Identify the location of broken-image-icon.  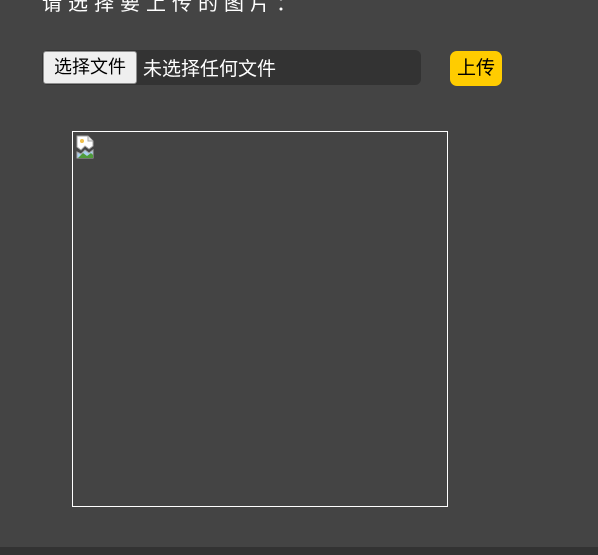
(87, 147).